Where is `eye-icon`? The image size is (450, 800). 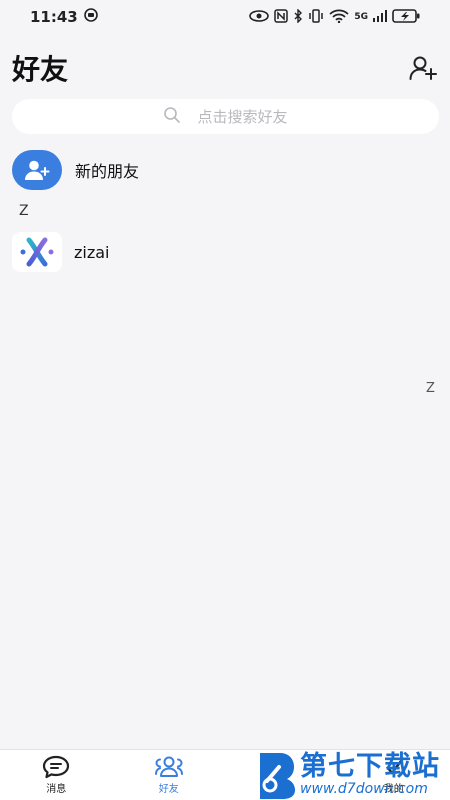 eye-icon is located at coordinates (259, 17).